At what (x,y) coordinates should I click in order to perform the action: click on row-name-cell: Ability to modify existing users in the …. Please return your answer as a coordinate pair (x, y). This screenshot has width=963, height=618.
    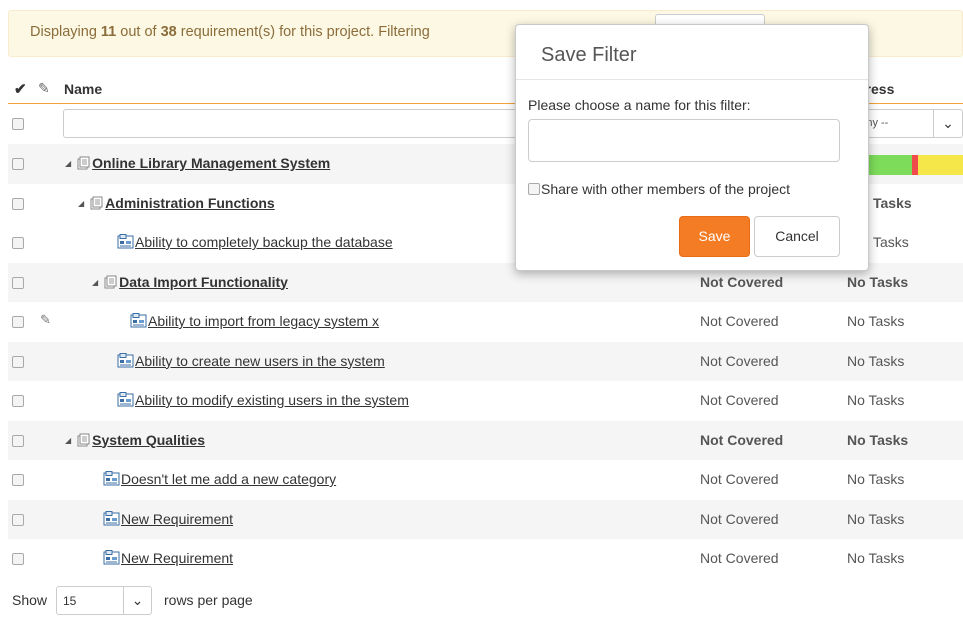
    Looking at the image, I should click on (263, 401).